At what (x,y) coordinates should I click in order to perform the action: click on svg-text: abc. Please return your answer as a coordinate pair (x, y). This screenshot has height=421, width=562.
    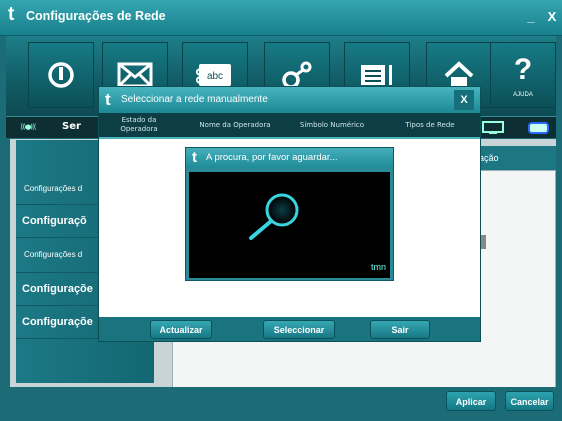
    Looking at the image, I should click on (215, 76).